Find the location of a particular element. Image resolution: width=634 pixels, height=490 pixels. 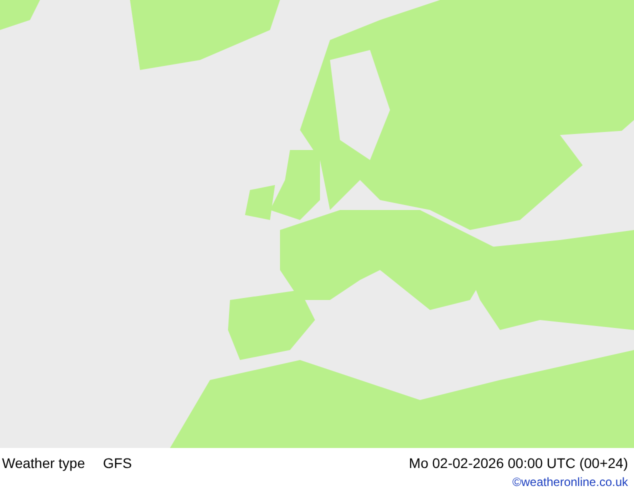

valid-time: Mo 02-02-2026 00:00 UTC (00+24) is located at coordinates (518, 463).